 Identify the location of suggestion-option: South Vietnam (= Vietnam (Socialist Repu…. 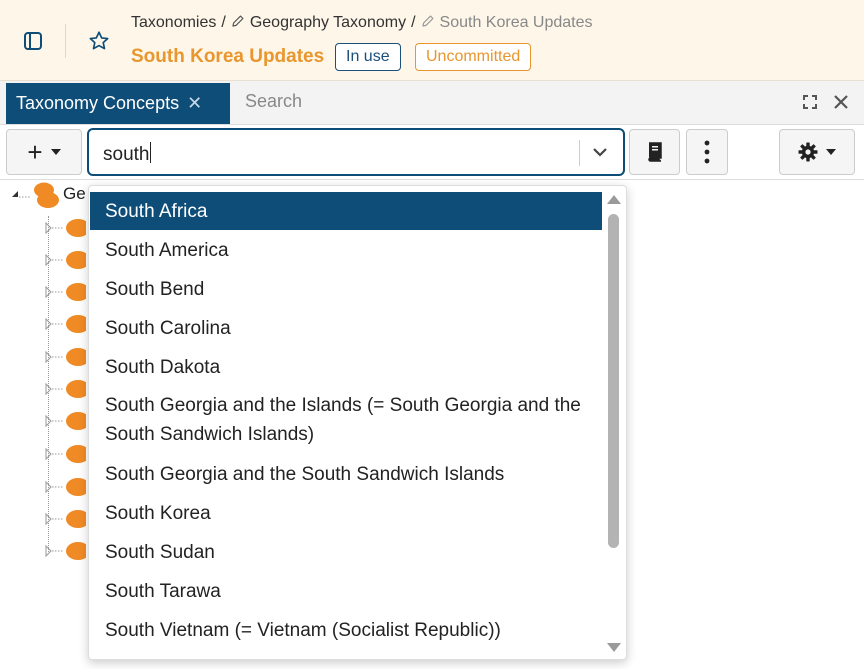
(346, 630).